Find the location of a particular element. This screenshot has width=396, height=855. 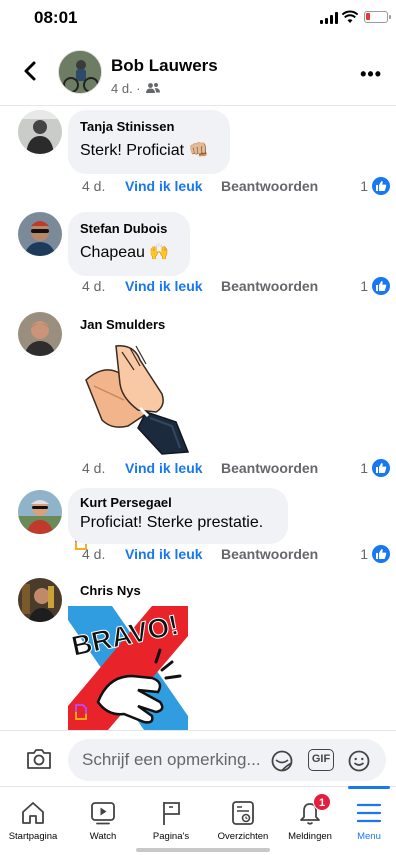

home-indicator is located at coordinates (203, 850).